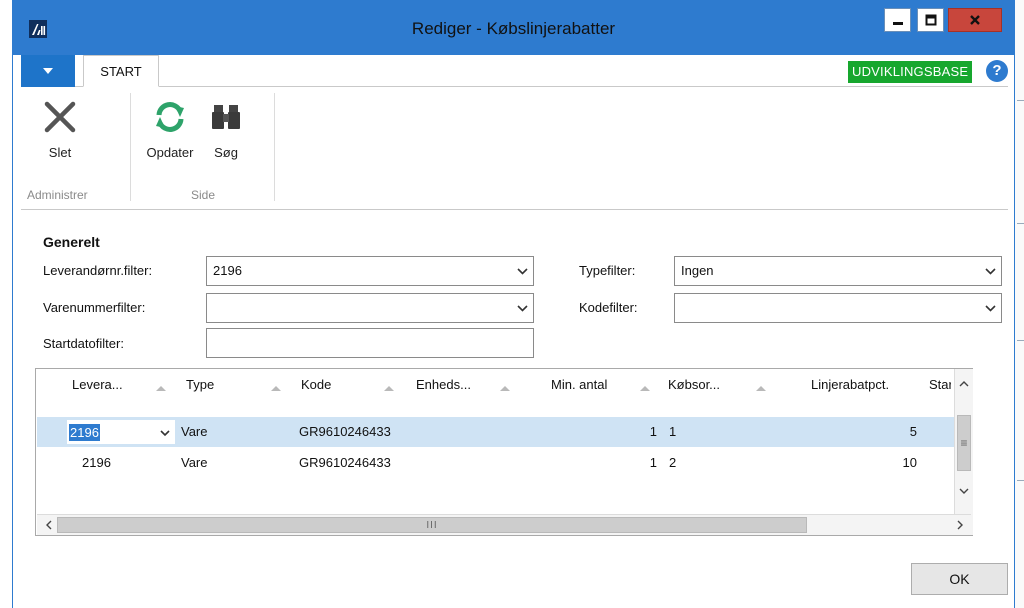  Describe the element at coordinates (226, 117) in the screenshot. I see `binoculars-icon` at that location.